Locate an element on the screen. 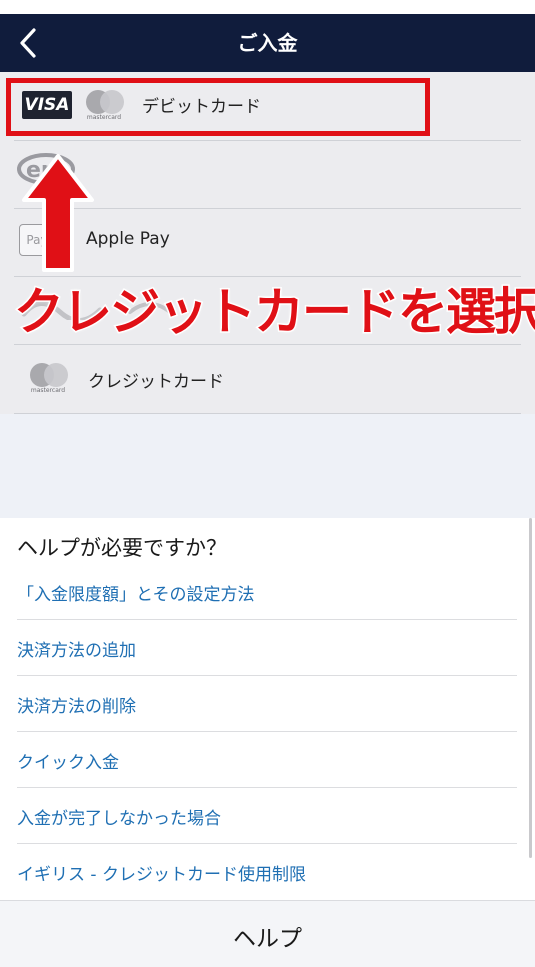 The image size is (535, 967). help-link-label: 決済方法の削除 is located at coordinates (76, 707).